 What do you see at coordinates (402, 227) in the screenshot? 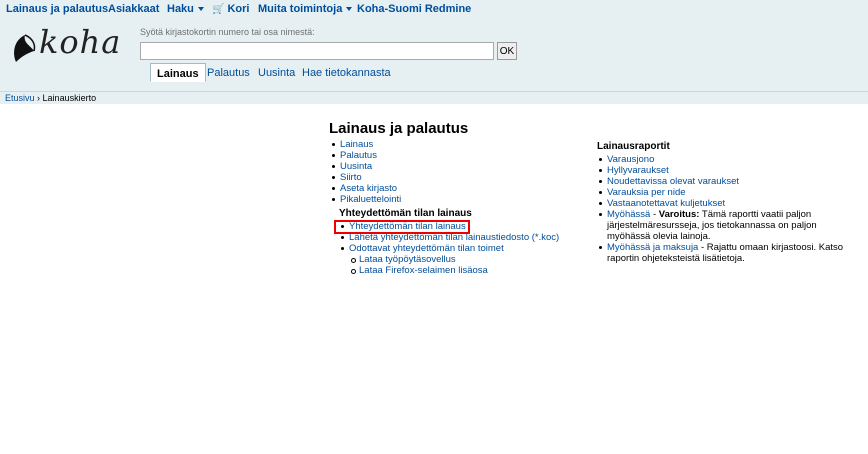
I see `highlight-box` at bounding box center [402, 227].